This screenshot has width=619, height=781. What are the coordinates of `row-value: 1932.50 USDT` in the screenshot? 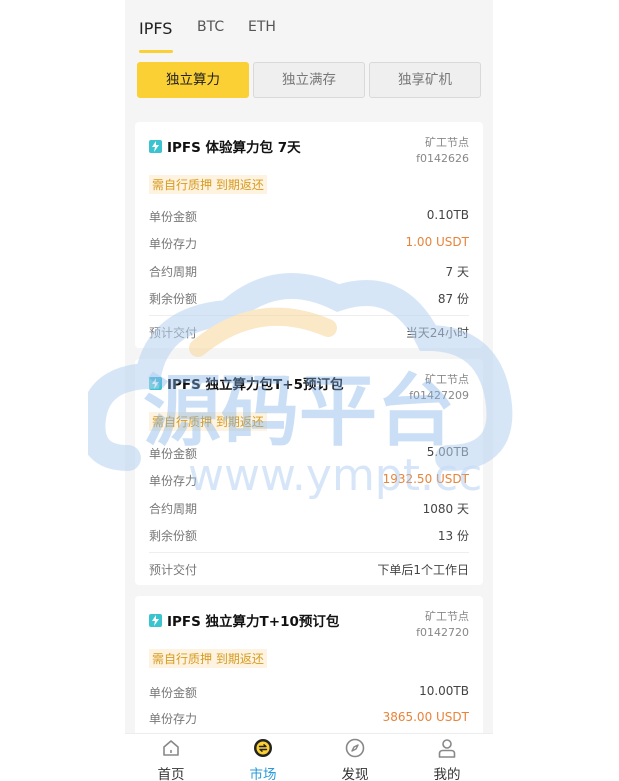 It's located at (425, 479).